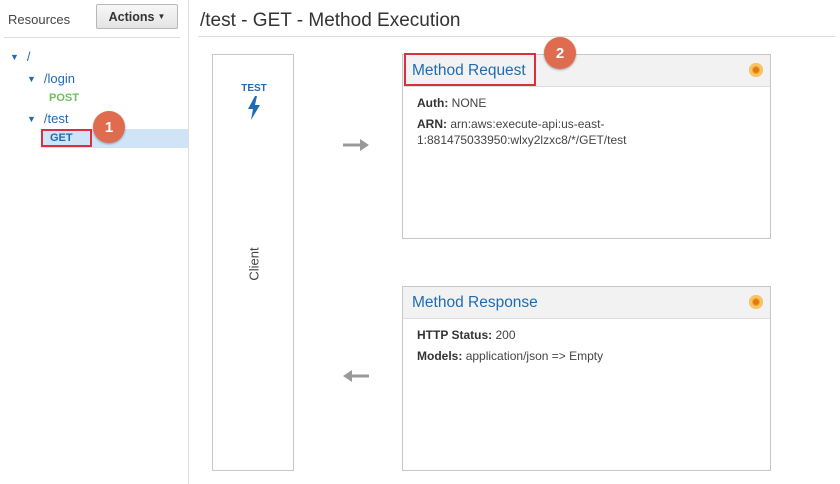  I want to click on models-value: application/json => Empty, so click(534, 356).